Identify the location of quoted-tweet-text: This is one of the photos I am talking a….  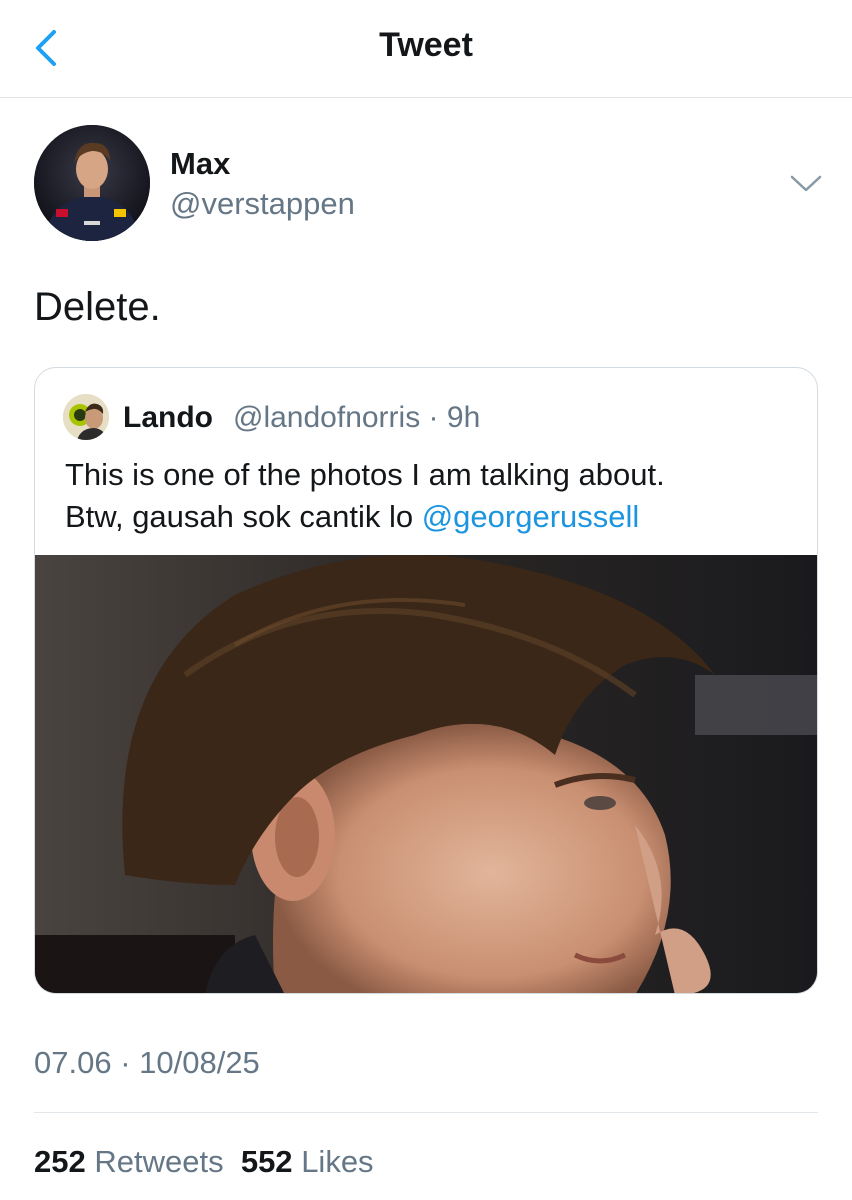
(435, 496).